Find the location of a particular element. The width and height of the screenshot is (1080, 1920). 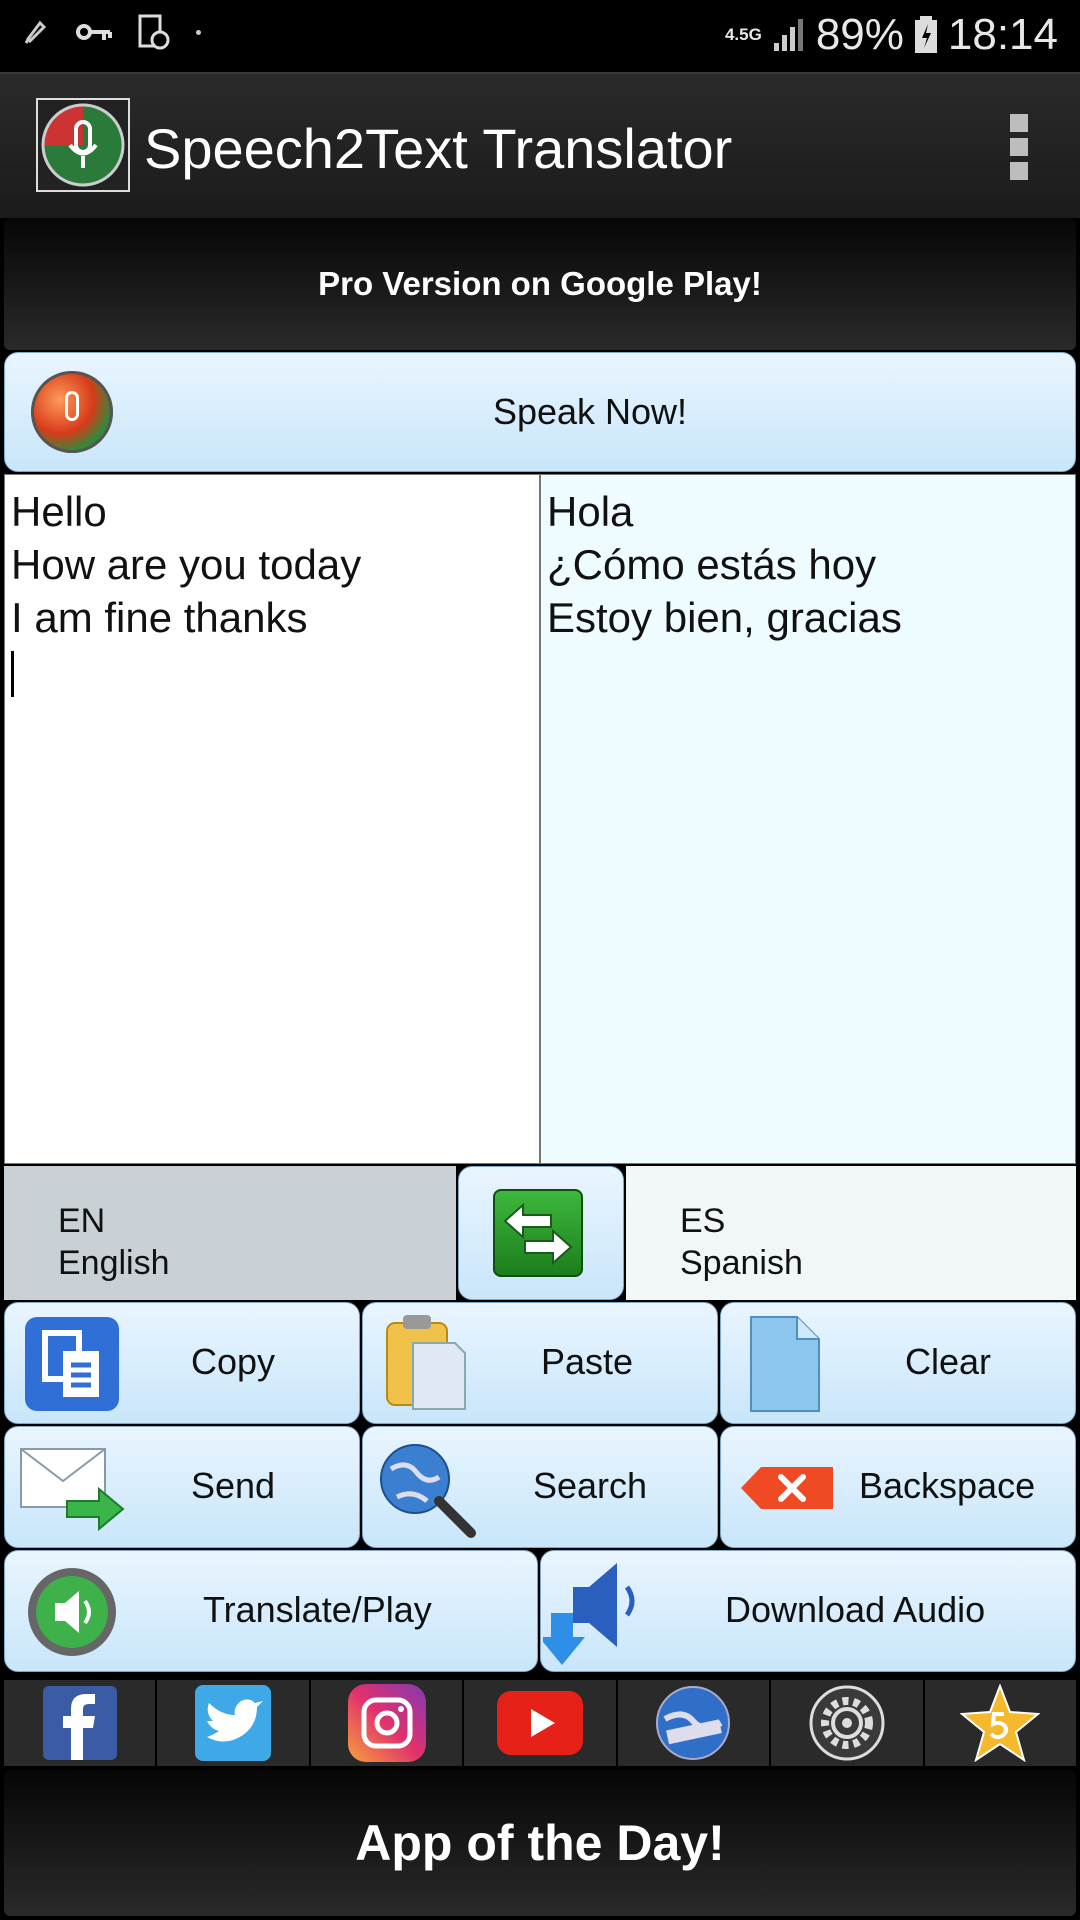

clock: 18:14 is located at coordinates (1002, 34).